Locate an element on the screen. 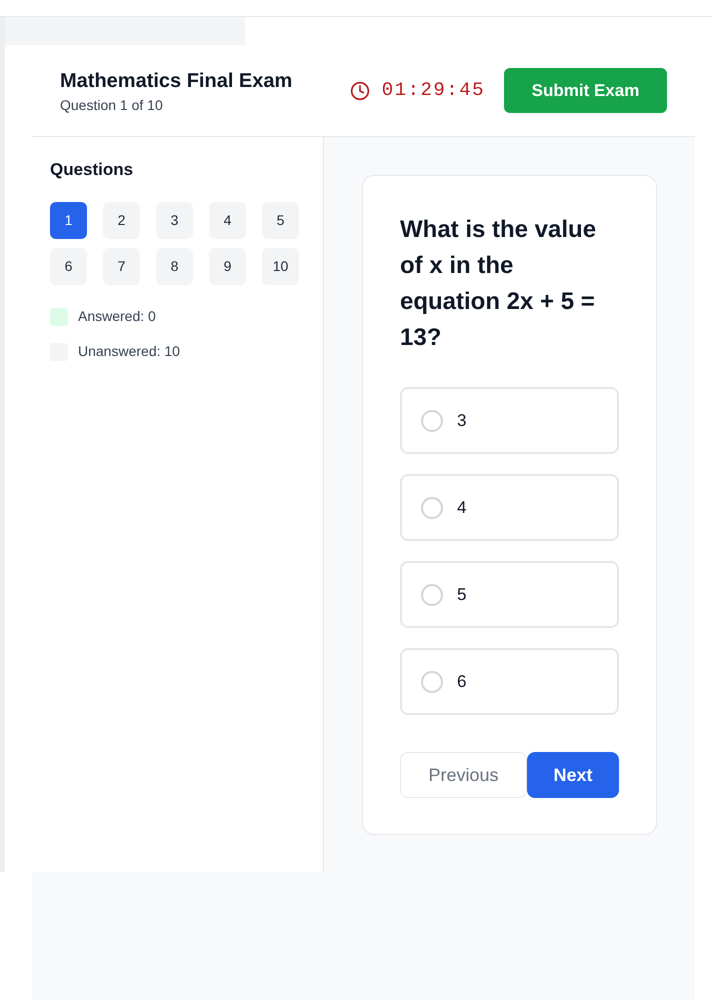 The height and width of the screenshot is (1000, 712). question-number-button: 10 is located at coordinates (280, 266).